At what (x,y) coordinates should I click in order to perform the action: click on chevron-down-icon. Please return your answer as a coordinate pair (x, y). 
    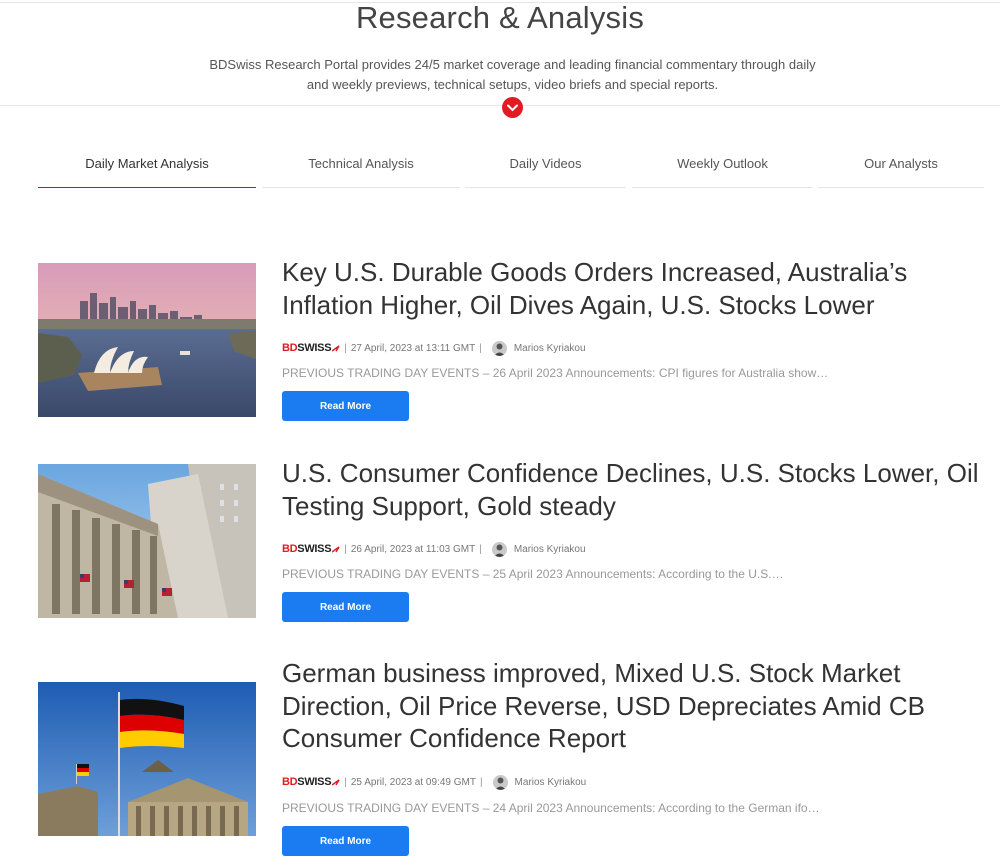
    Looking at the image, I should click on (512, 107).